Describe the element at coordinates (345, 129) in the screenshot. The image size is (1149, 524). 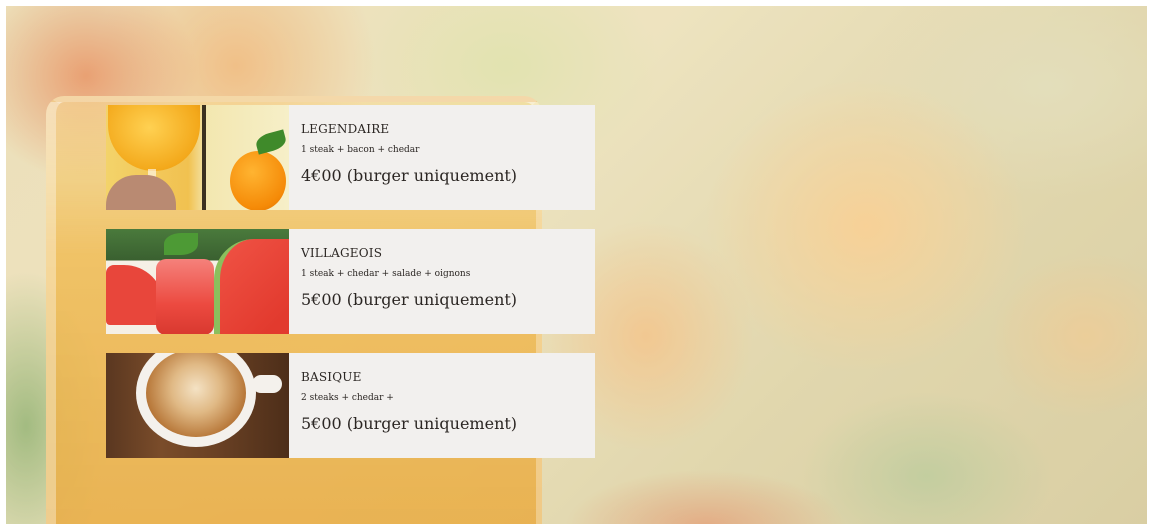
I see `menu-item-name: LEGENDAIRE` at that location.